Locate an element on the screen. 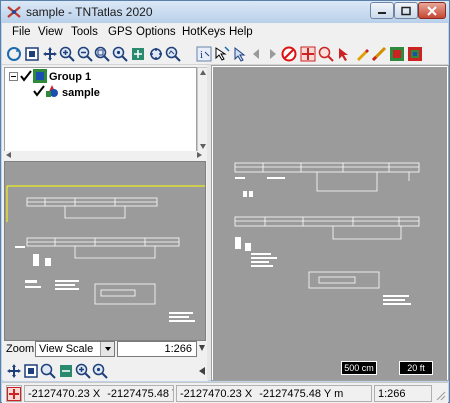 This screenshot has height=403, width=450. collapse-icon is located at coordinates (13, 76).